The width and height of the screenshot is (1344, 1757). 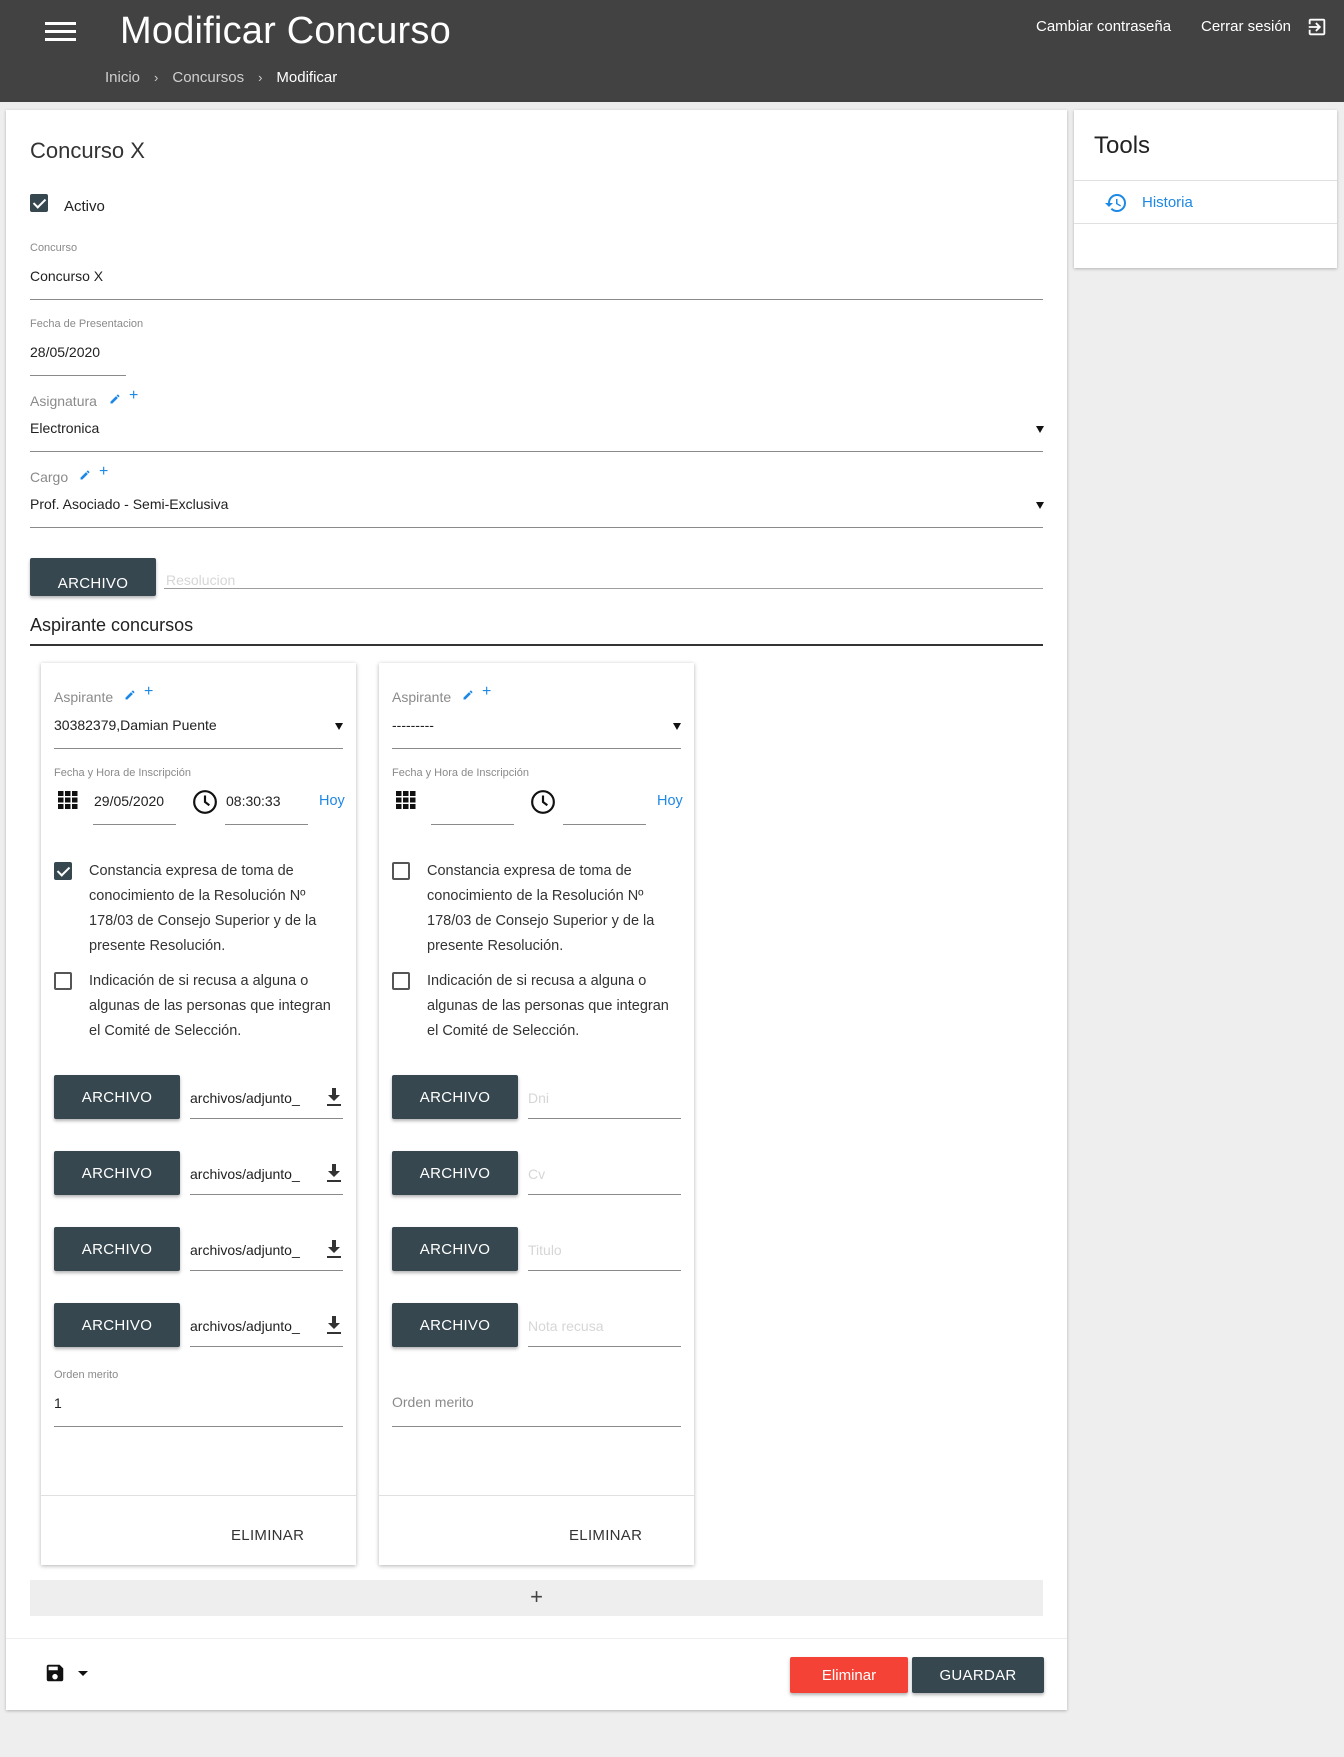 What do you see at coordinates (129, 801) in the screenshot?
I see `date-input: 29/05/2020` at bounding box center [129, 801].